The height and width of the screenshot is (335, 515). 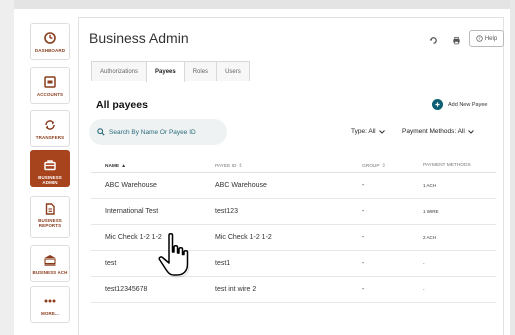 I want to click on add-new-payee-button: Add New Payee, so click(x=459, y=104).